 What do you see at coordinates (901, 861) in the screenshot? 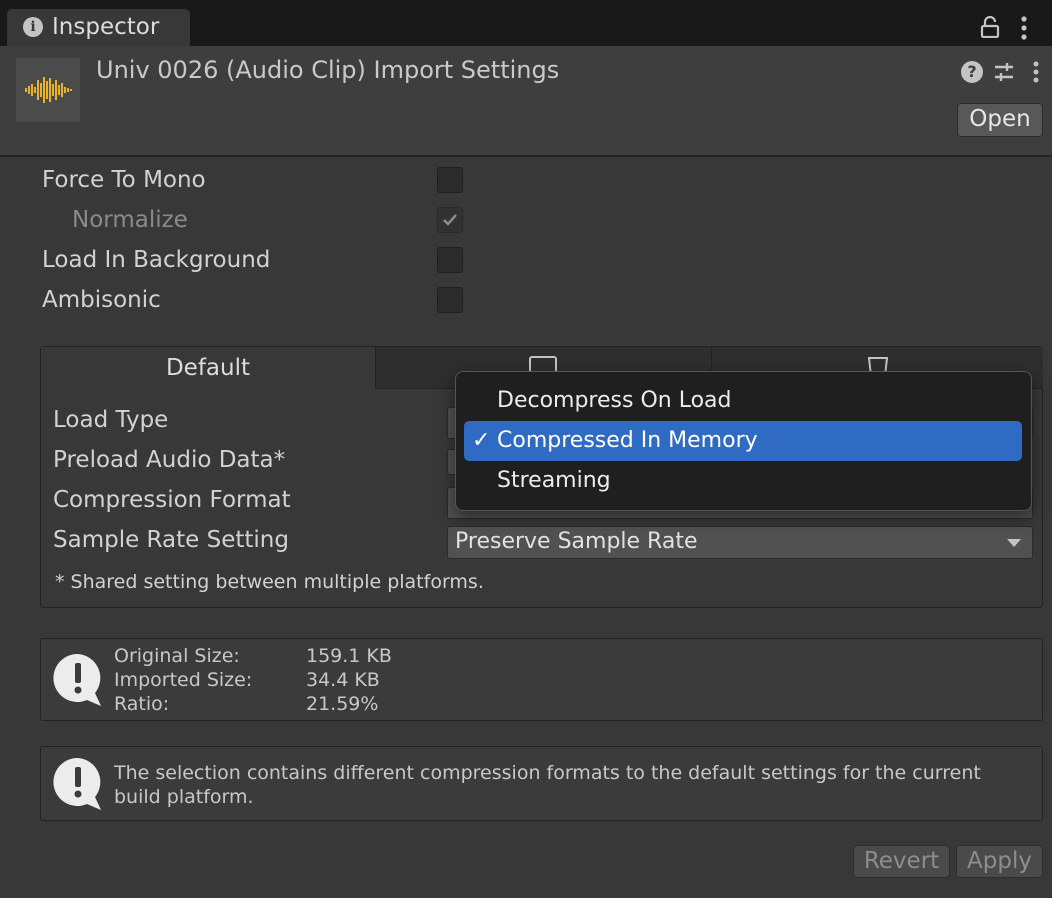
I see `revert-button: Revert` at bounding box center [901, 861].